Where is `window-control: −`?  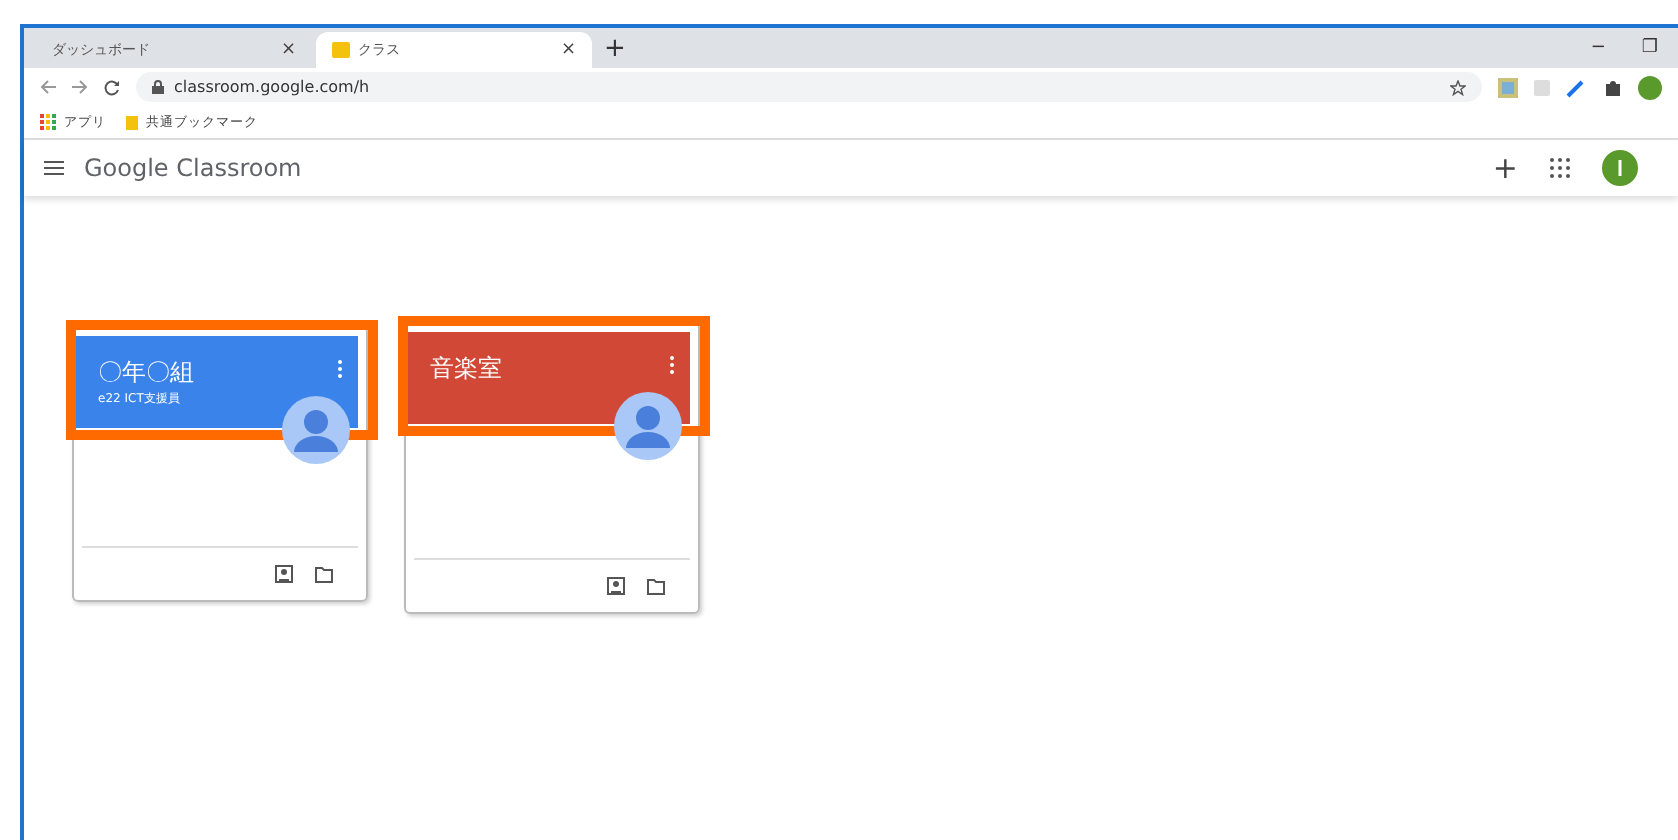 window-control: − is located at coordinates (1598, 48).